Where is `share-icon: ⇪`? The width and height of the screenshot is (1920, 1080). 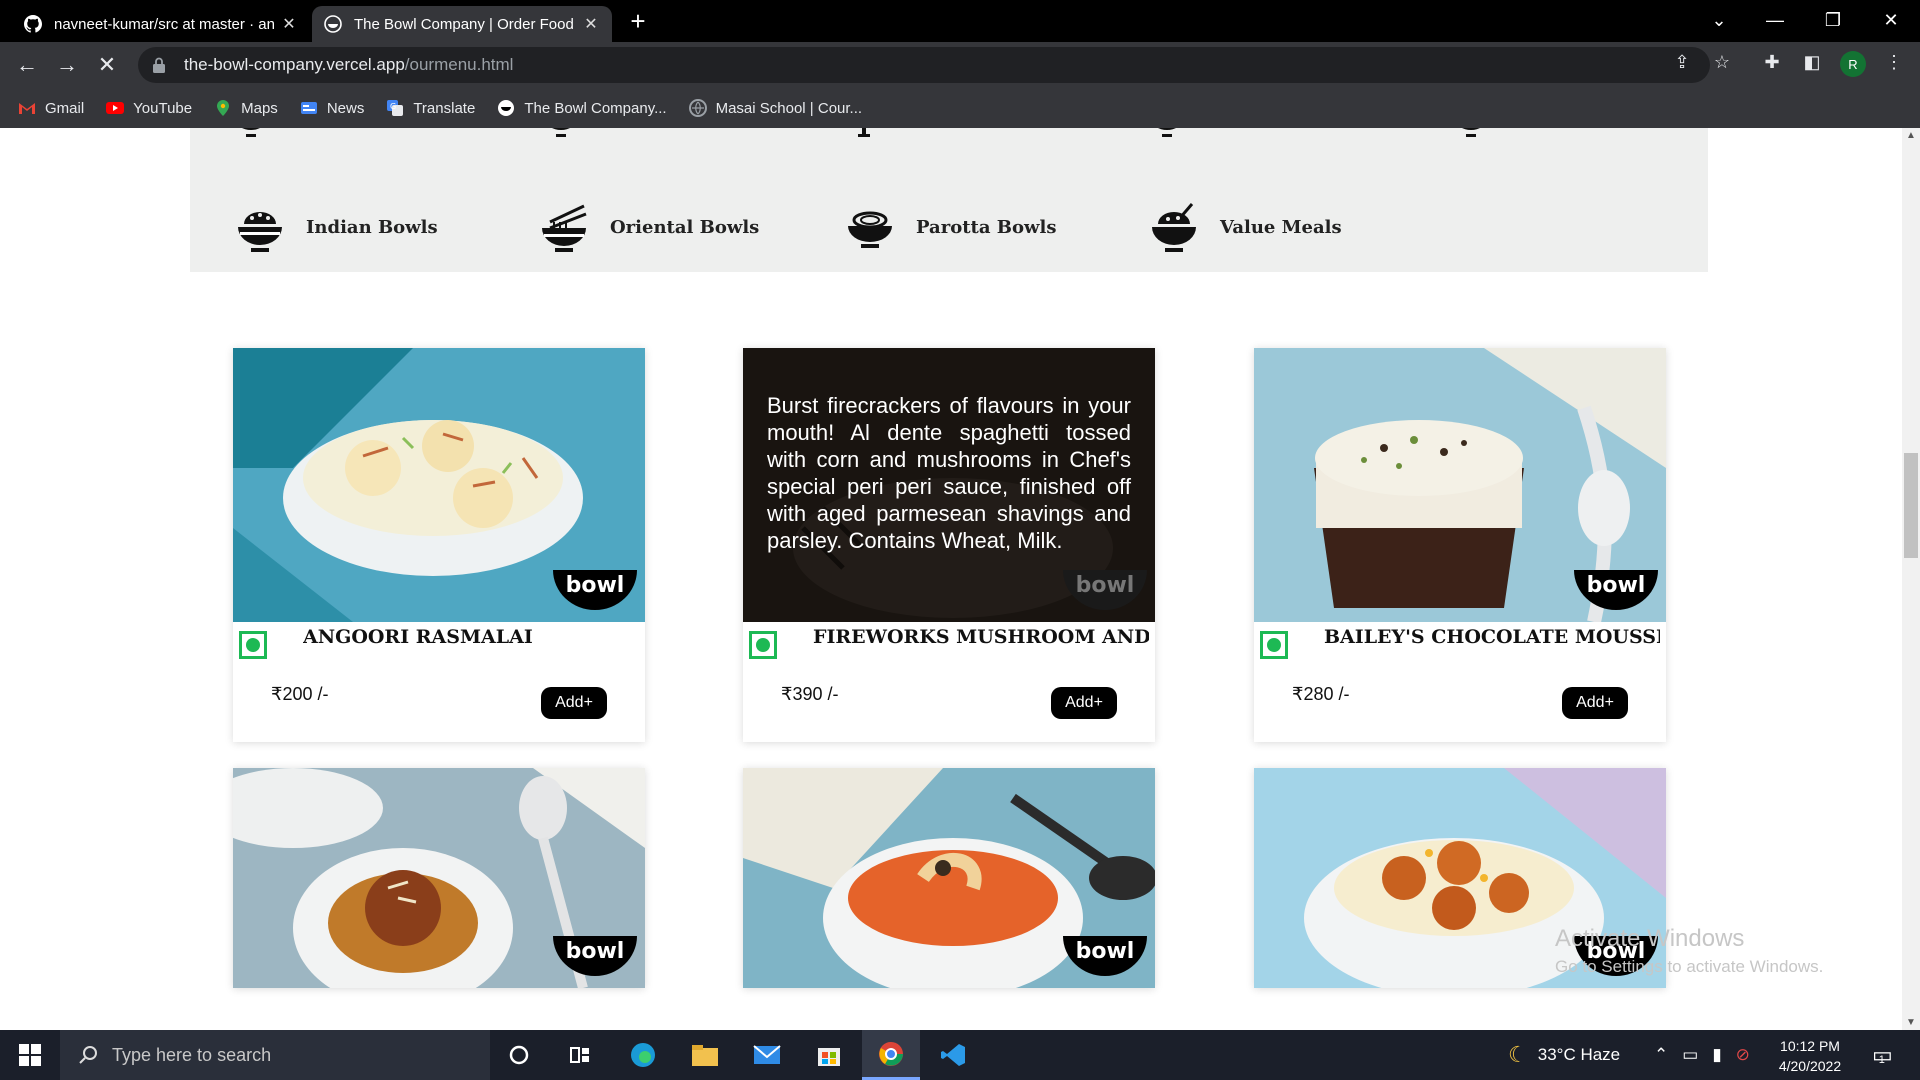
share-icon: ⇪ is located at coordinates (1682, 62).